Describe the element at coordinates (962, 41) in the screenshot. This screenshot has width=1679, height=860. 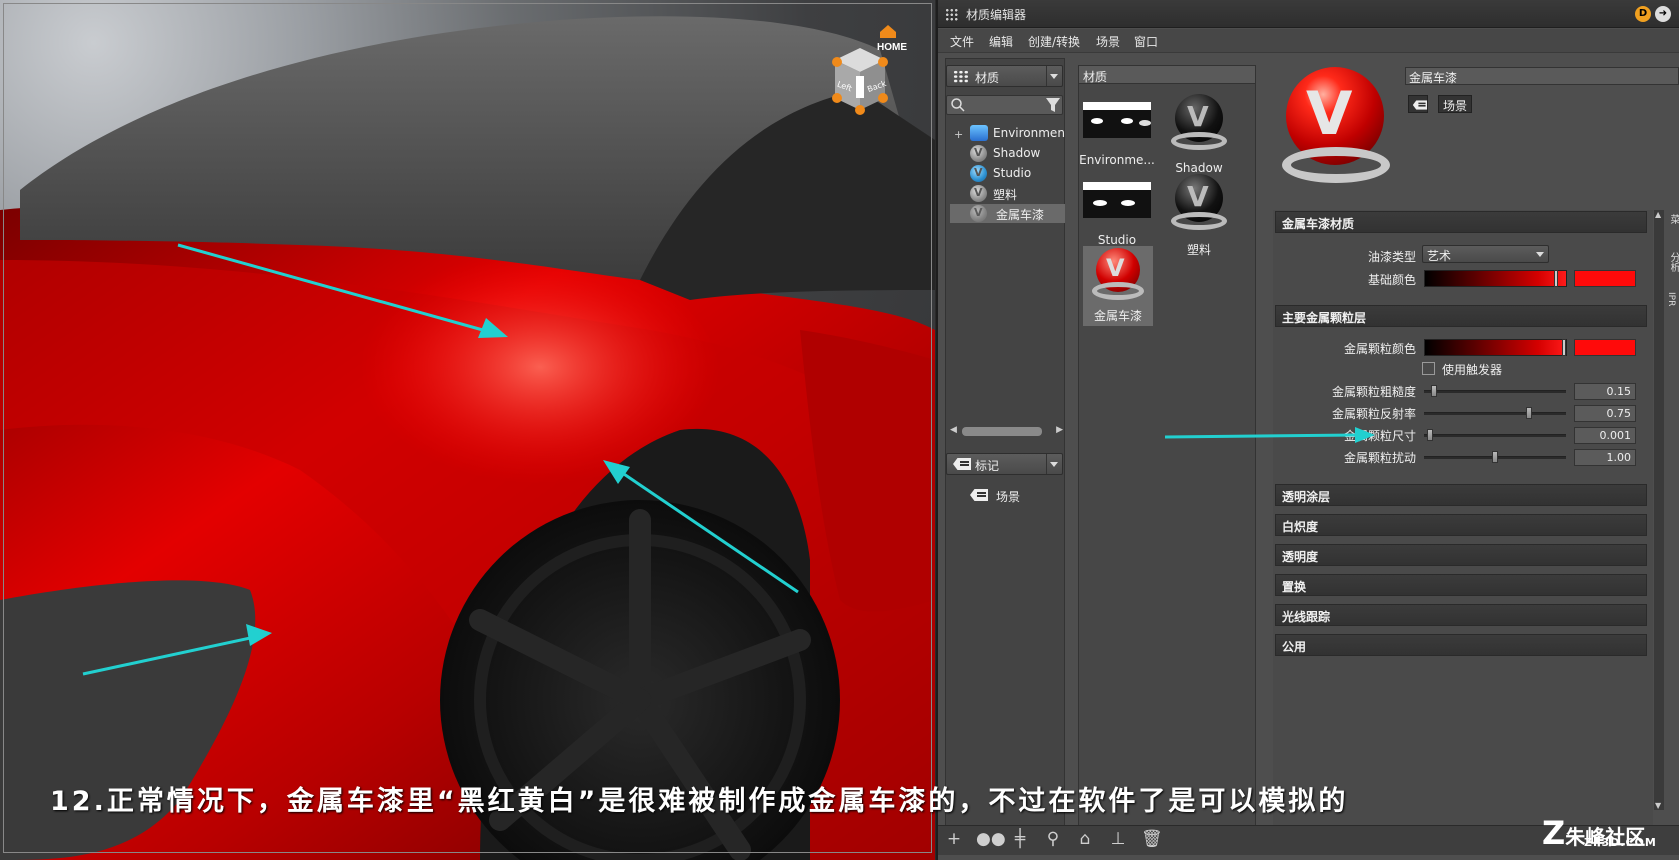
I see `menu-file: 文件` at that location.